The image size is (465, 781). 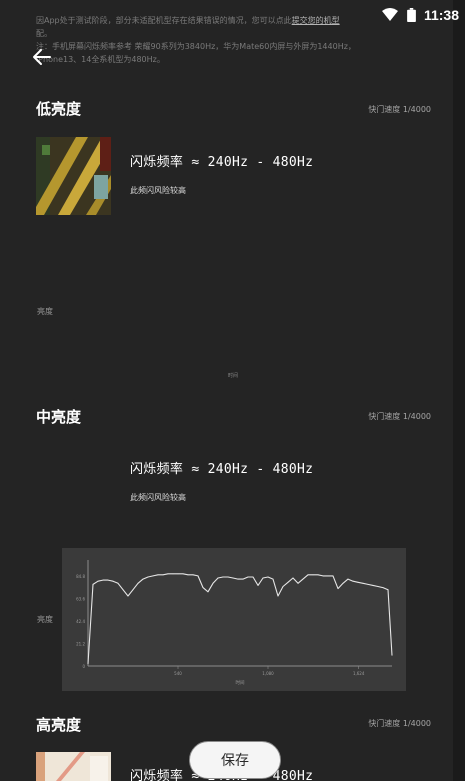 What do you see at coordinates (441, 15) in the screenshot?
I see `status-time: 11:38` at bounding box center [441, 15].